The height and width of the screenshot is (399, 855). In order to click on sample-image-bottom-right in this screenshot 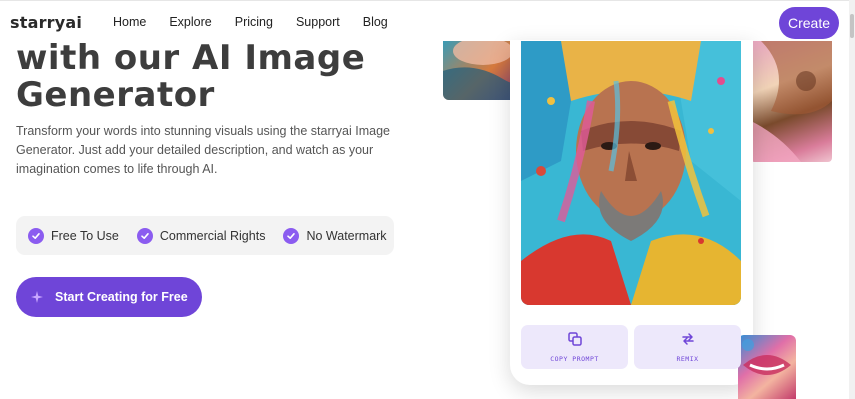, I will do `click(767, 367)`.